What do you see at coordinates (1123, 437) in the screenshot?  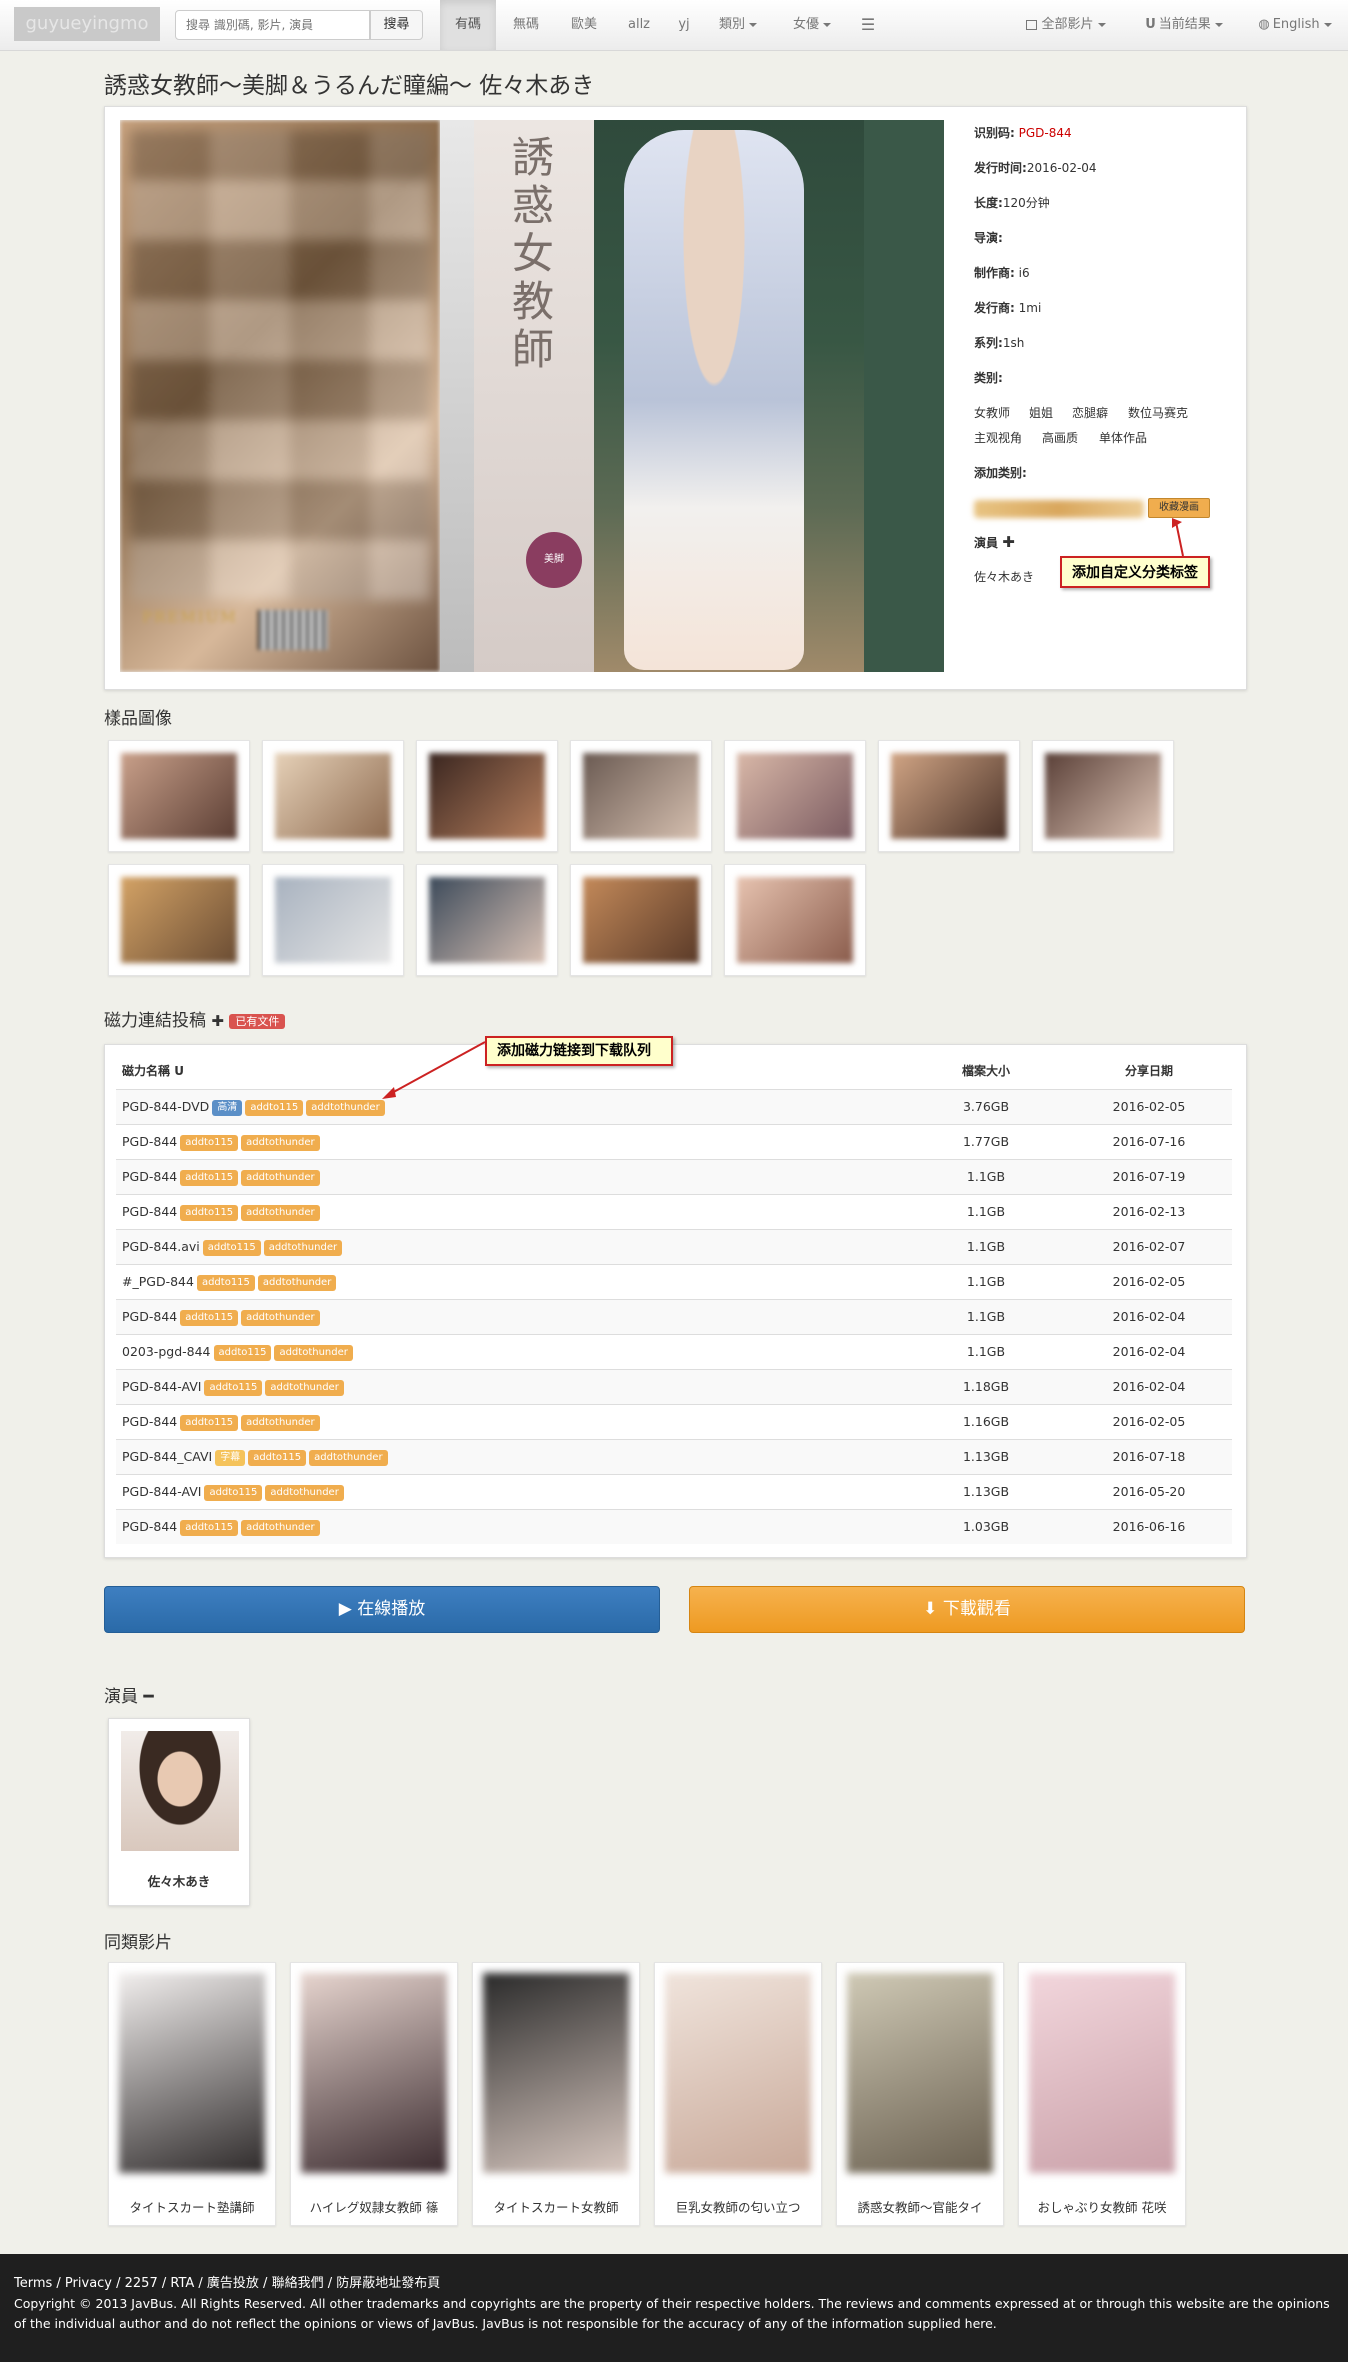 I see `genre-link: 单体作品` at bounding box center [1123, 437].